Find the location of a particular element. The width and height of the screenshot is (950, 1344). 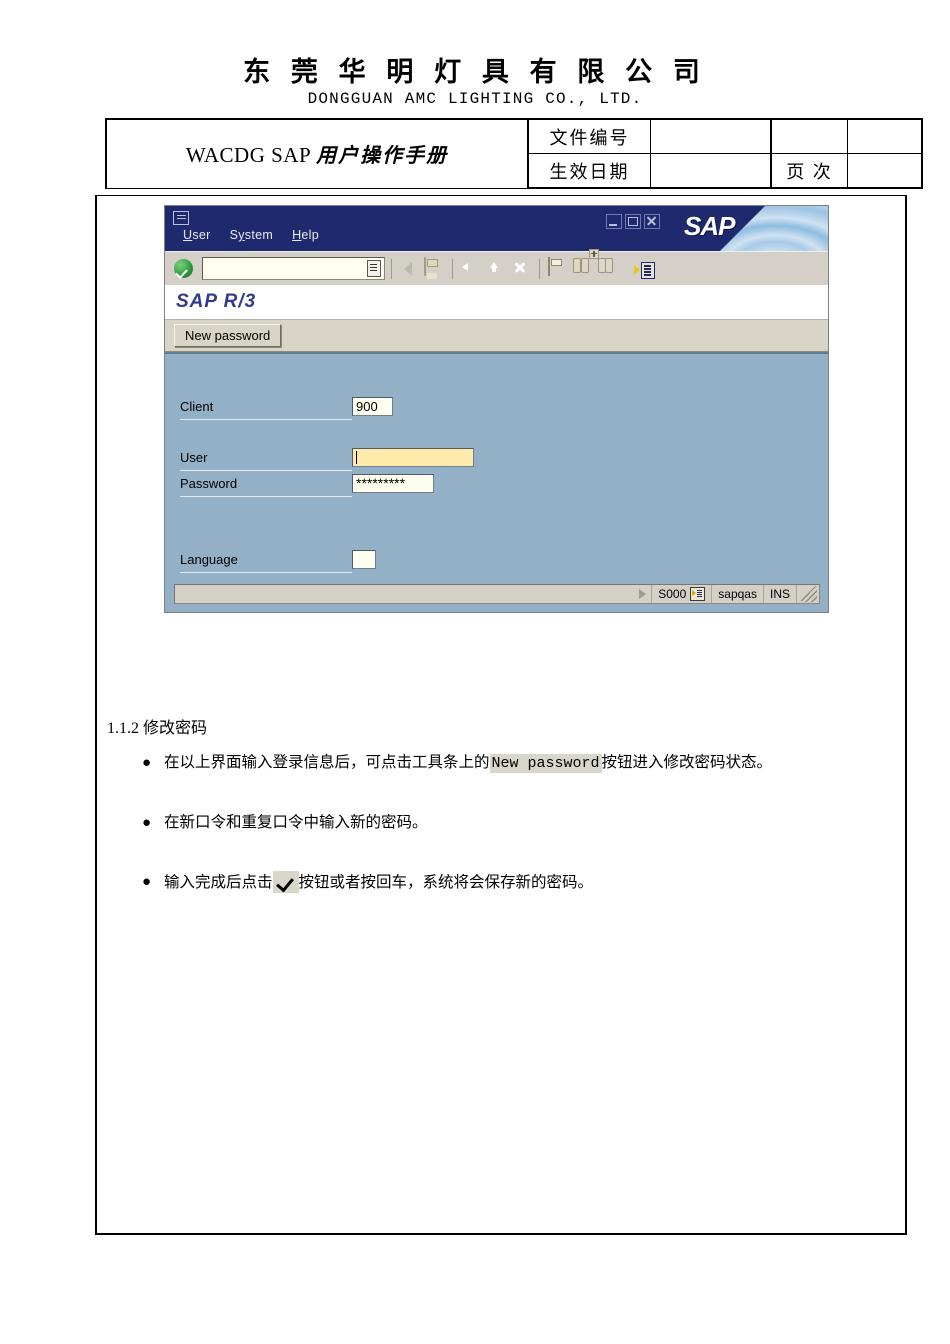

manual-title-cell: WACDG SAP 用户操作手册 is located at coordinates (317, 153).